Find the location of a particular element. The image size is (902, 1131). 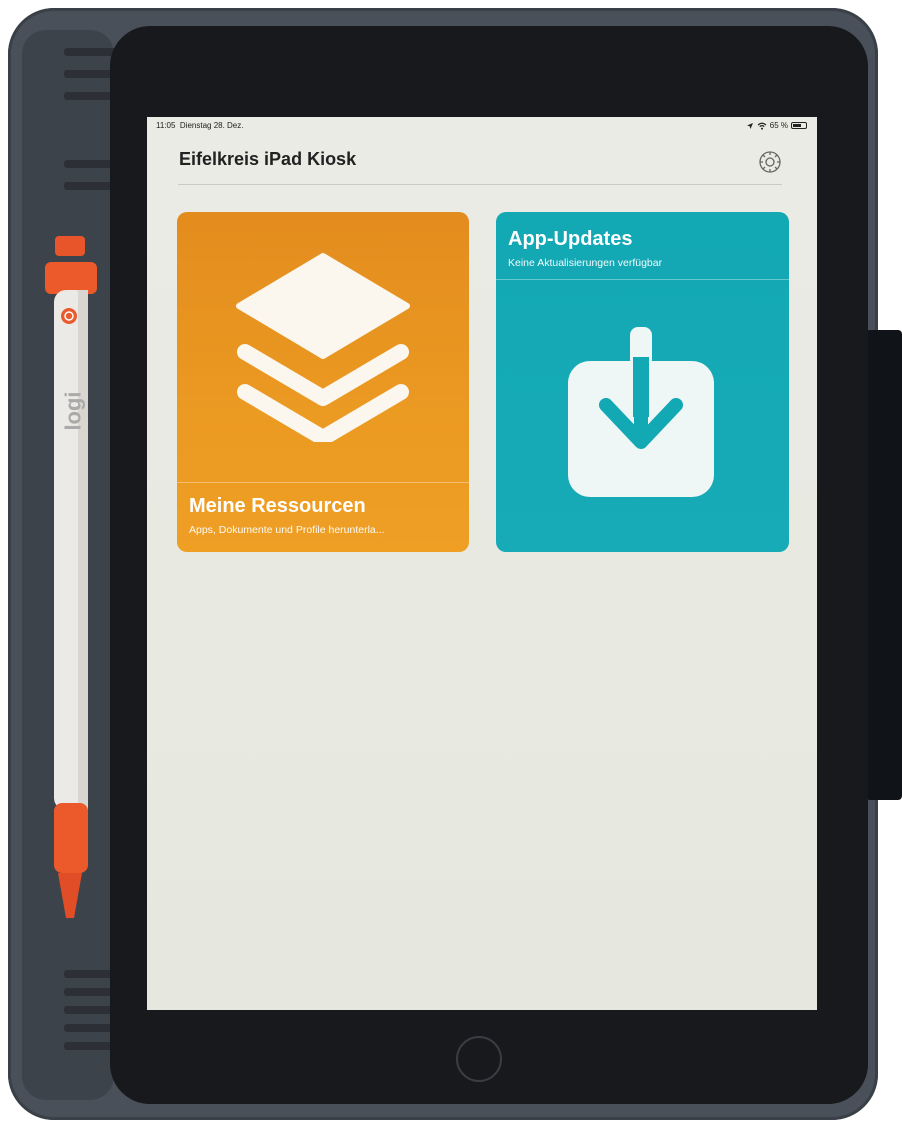

tile-title: Meine Ressourcen is located at coordinates (277, 506).